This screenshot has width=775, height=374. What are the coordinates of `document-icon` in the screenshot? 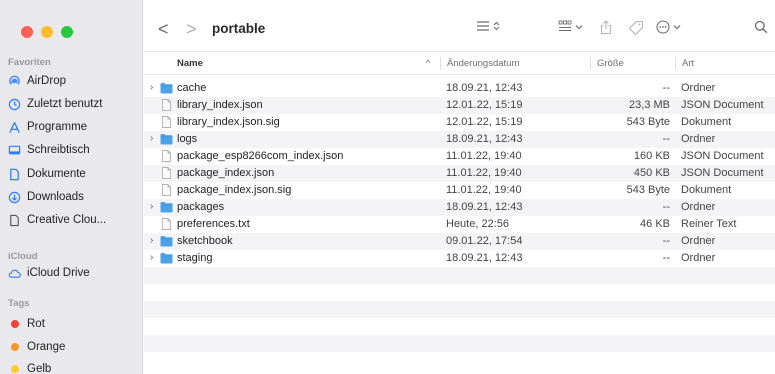 It's located at (14, 174).